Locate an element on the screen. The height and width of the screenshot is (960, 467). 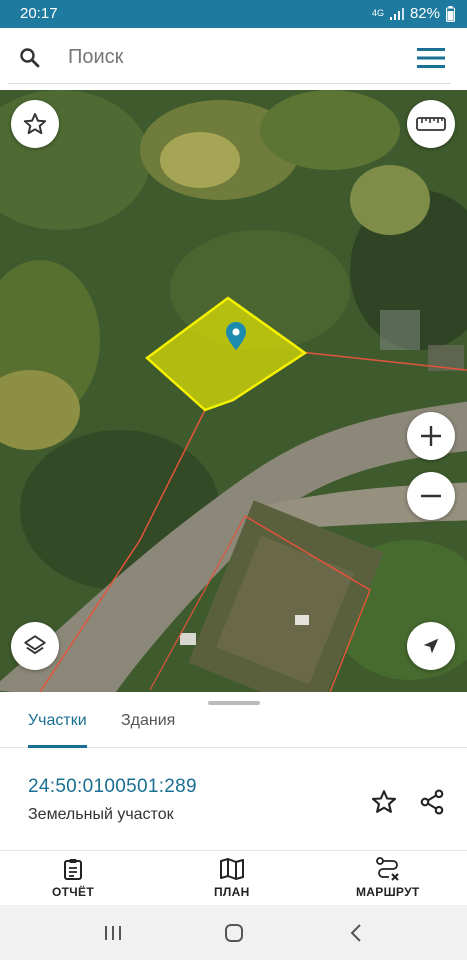
recent-apps-icon is located at coordinates (113, 933).